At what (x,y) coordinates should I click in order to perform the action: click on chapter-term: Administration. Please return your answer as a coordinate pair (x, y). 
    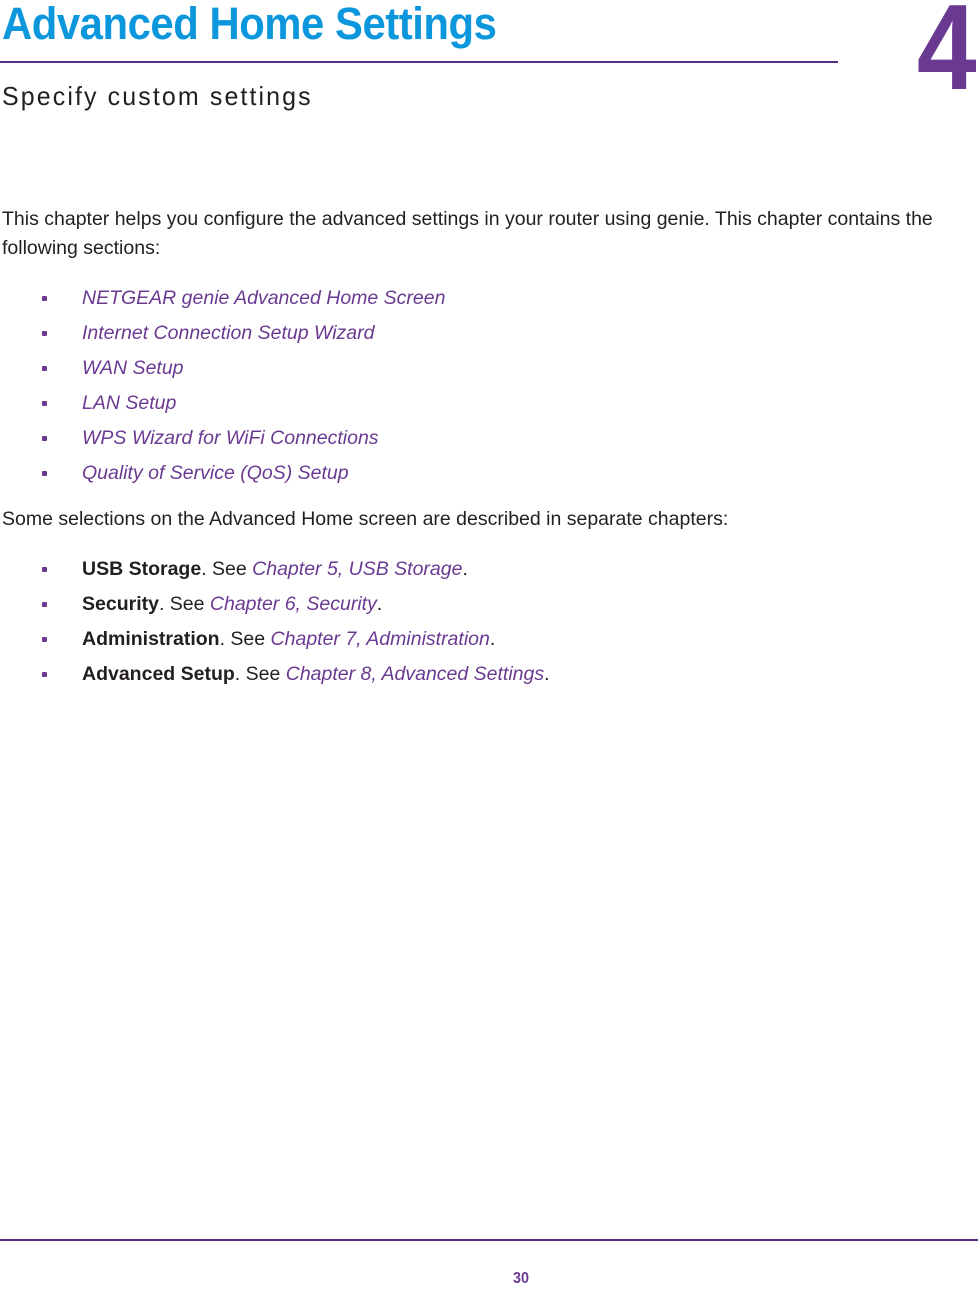
    Looking at the image, I should click on (151, 639).